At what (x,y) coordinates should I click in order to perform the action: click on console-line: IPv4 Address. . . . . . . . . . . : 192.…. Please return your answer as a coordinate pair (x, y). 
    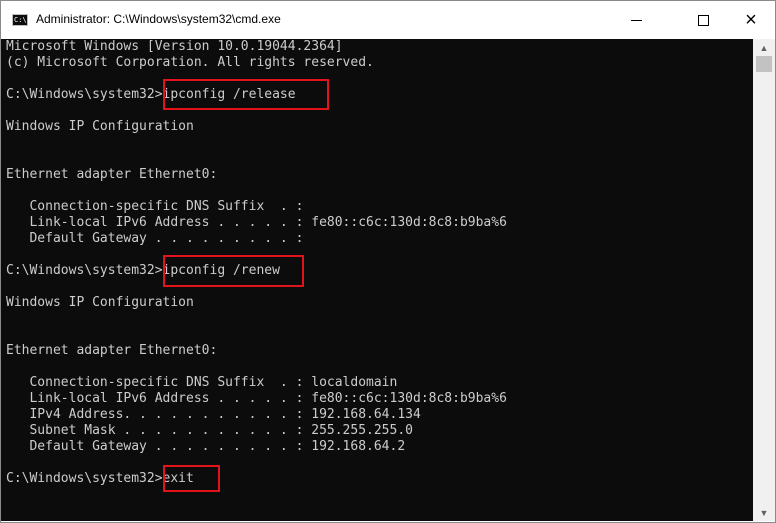
    Looking at the image, I should click on (213, 414).